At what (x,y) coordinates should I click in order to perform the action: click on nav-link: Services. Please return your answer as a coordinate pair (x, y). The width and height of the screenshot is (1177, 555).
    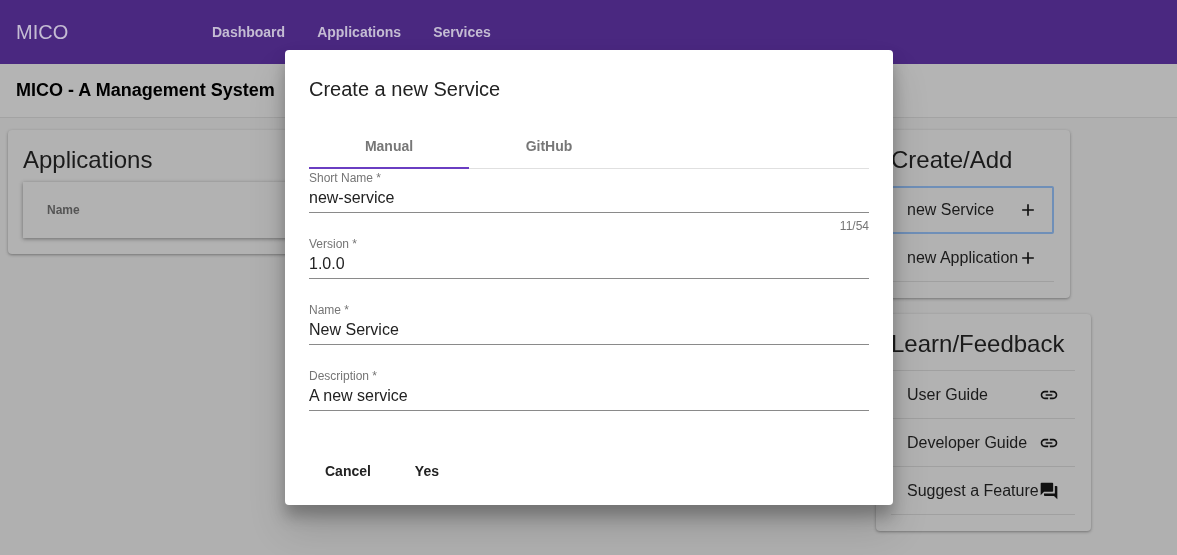
    Looking at the image, I should click on (462, 32).